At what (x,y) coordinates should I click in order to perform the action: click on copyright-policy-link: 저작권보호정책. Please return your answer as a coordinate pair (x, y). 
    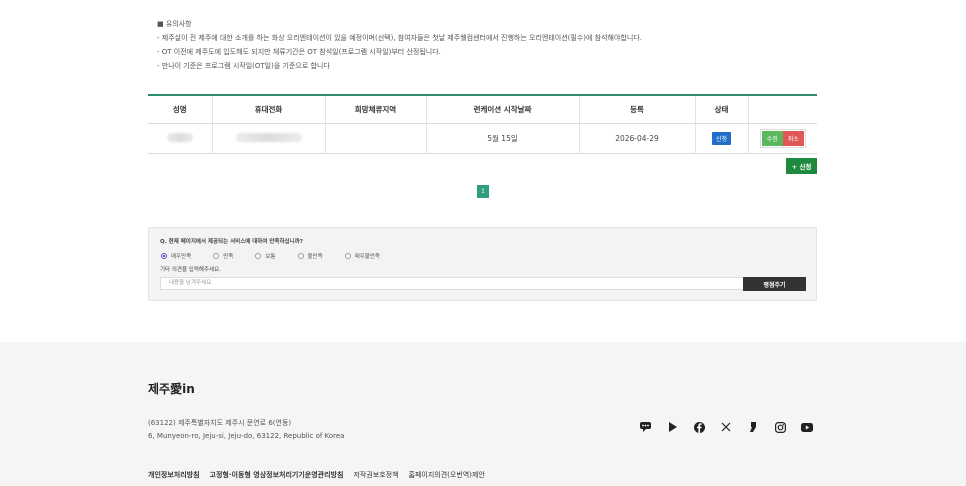
    Looking at the image, I should click on (375, 475).